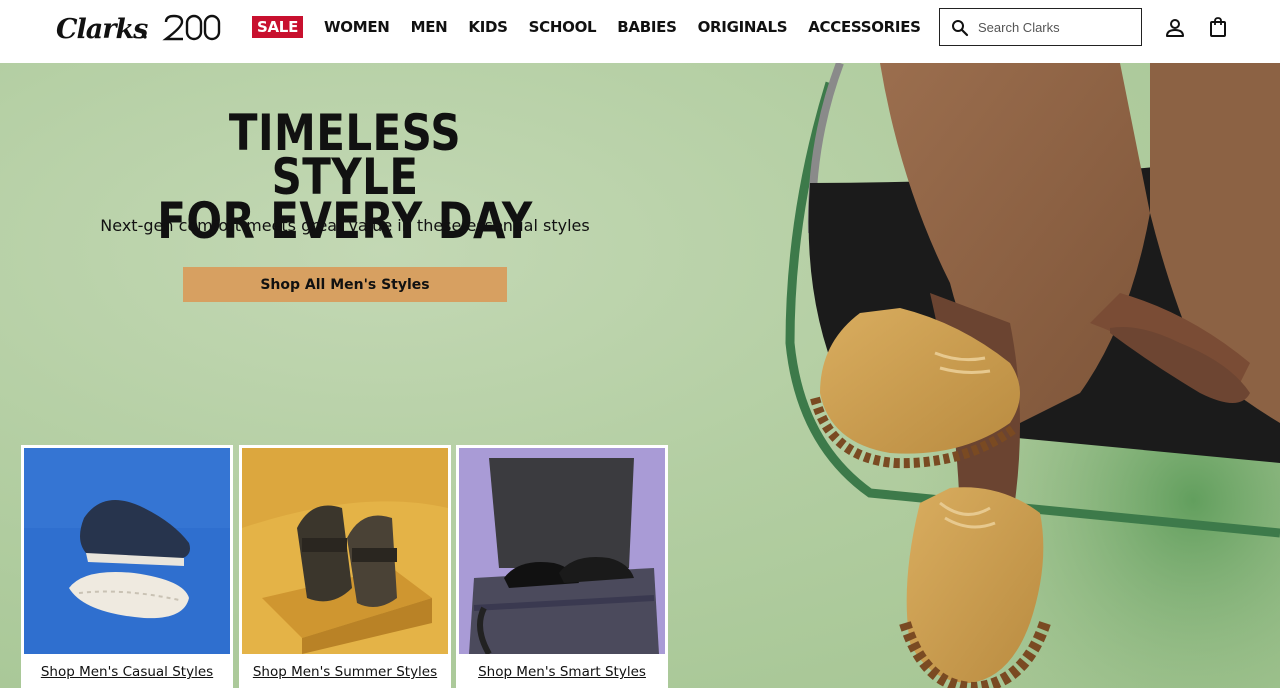  Describe the element at coordinates (345, 284) in the screenshot. I see `shop-all-mens-button: Shop All Men's Styles` at that location.